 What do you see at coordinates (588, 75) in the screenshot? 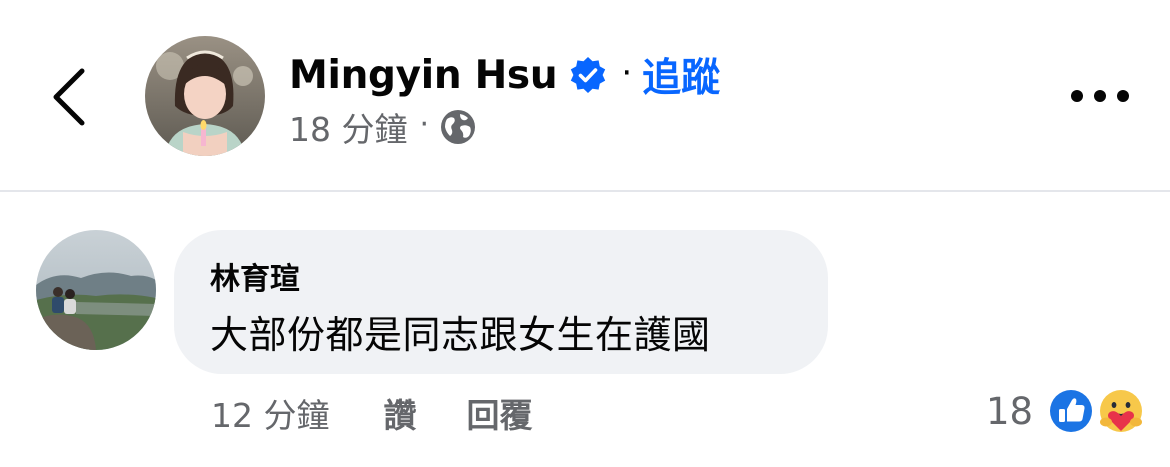
I see `verified-badge-icon` at bounding box center [588, 75].